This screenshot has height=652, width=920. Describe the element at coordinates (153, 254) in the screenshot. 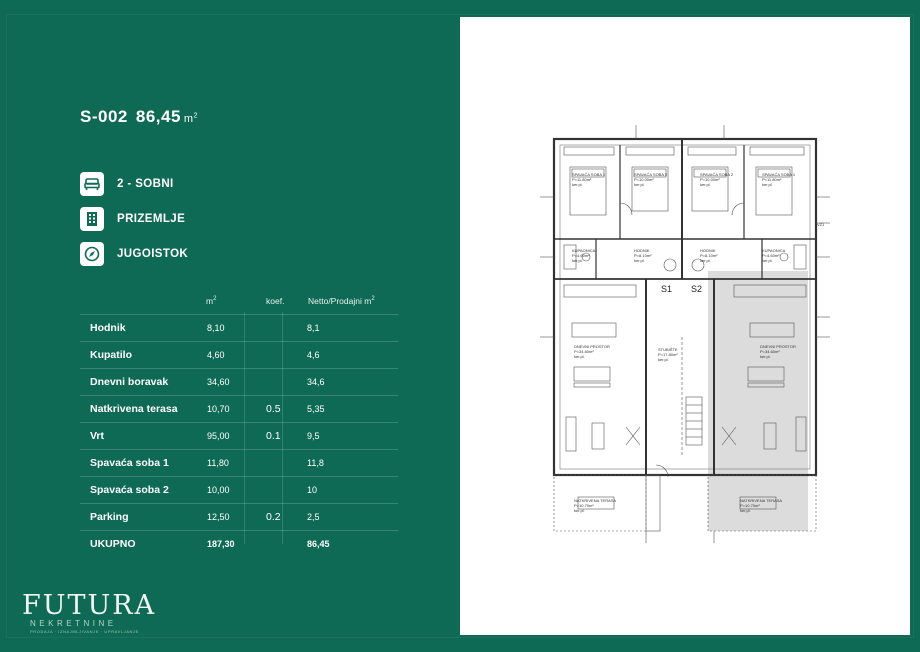

I see `feature-orientation-label: JUGOISTOK` at that location.